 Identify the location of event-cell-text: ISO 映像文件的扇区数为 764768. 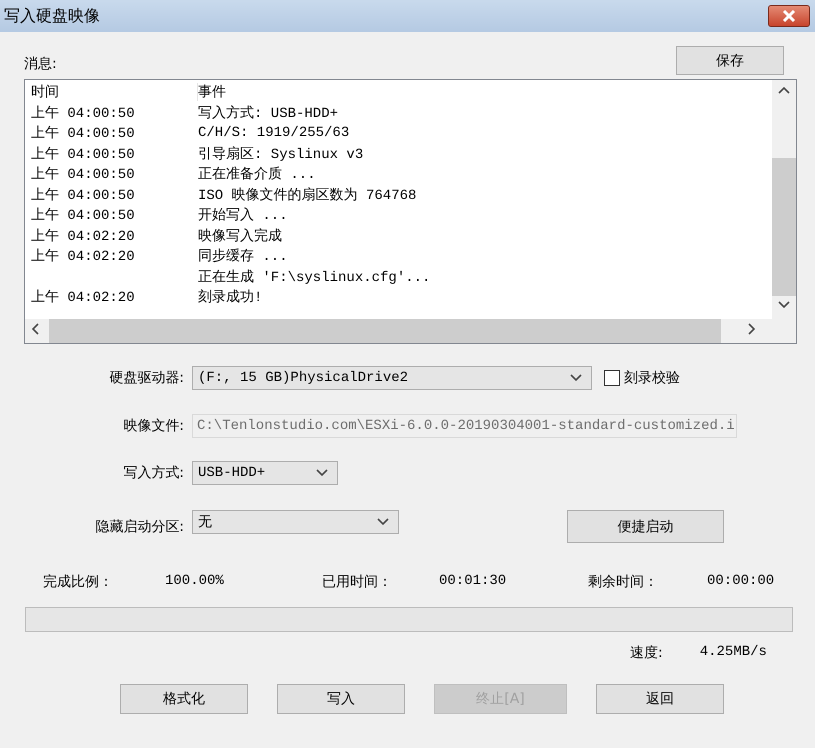
(308, 195).